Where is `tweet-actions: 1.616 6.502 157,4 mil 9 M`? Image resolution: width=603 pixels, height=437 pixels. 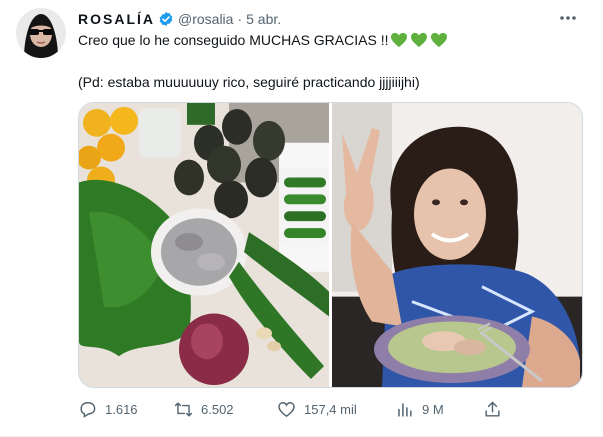
tweet-actions: 1.616 6.502 157,4 mil 9 M is located at coordinates (293, 409).